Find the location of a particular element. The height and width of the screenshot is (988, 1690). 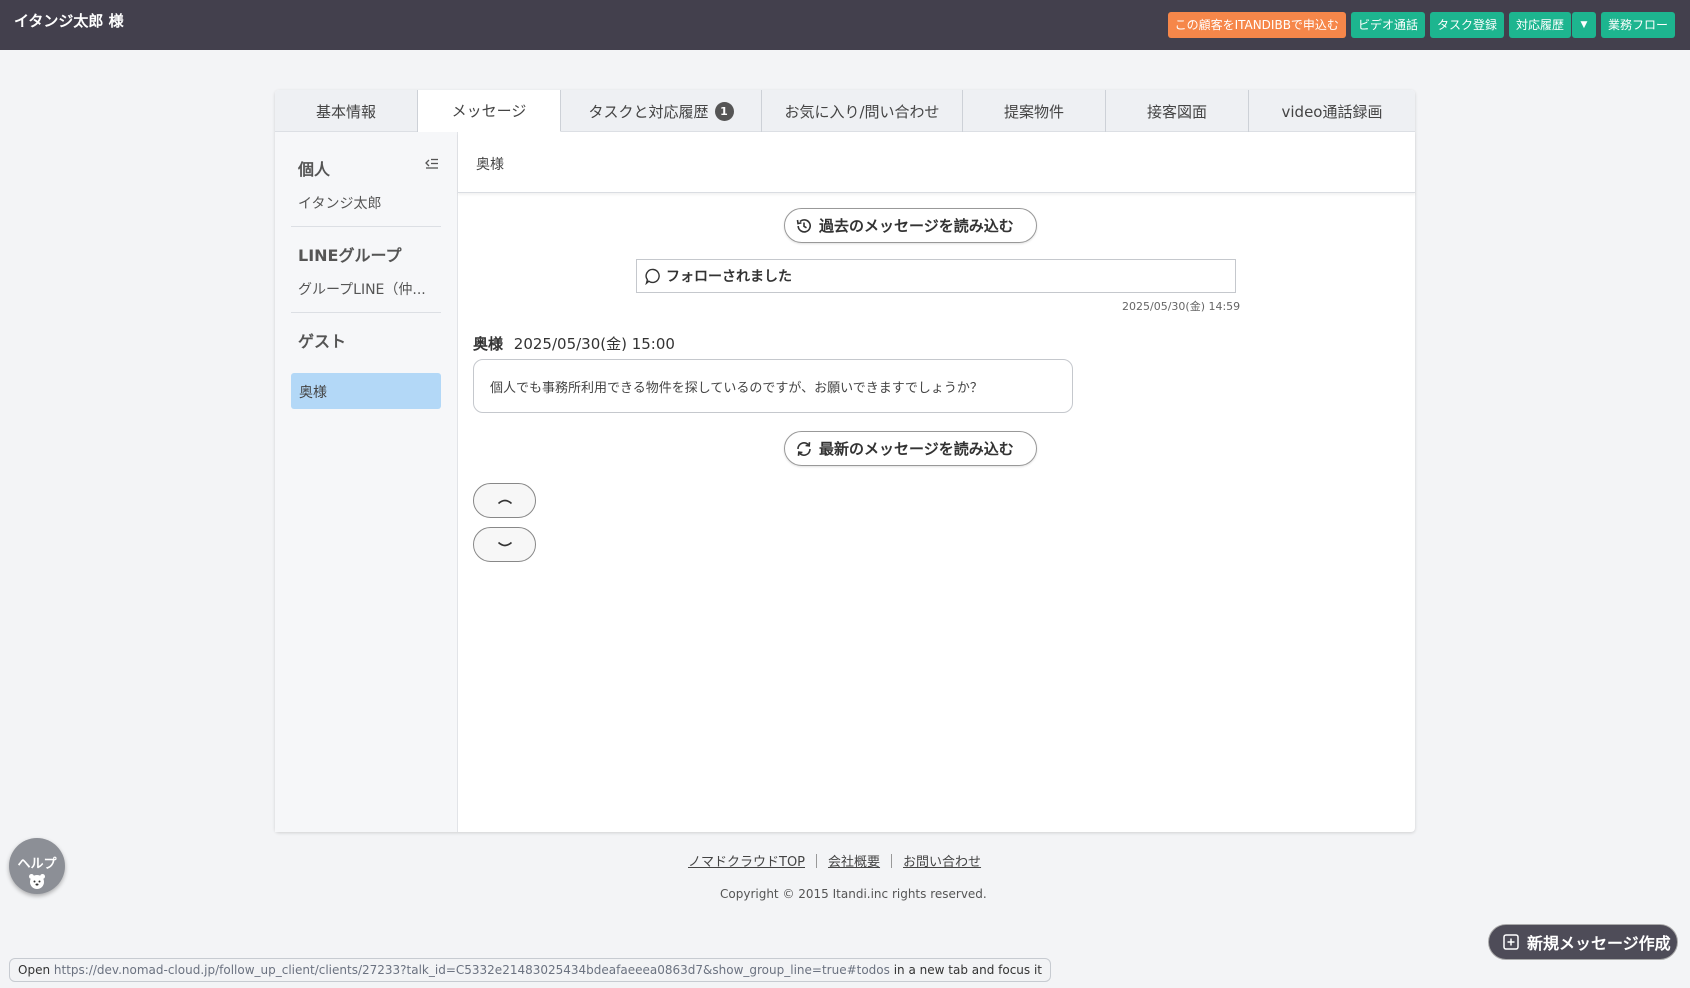

video-call-button: ビデオ通話 is located at coordinates (1387, 25).